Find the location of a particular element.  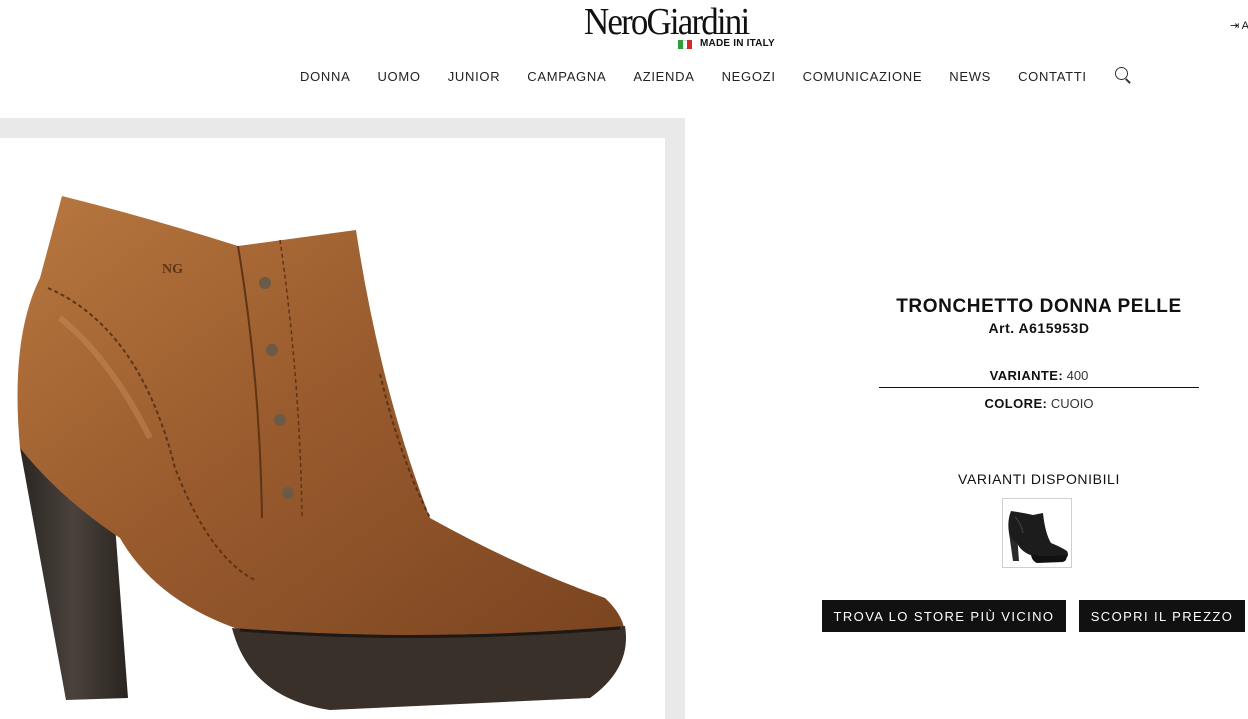

find-store-button: TROVA LO STORE PIÙ VICINO is located at coordinates (944, 616).